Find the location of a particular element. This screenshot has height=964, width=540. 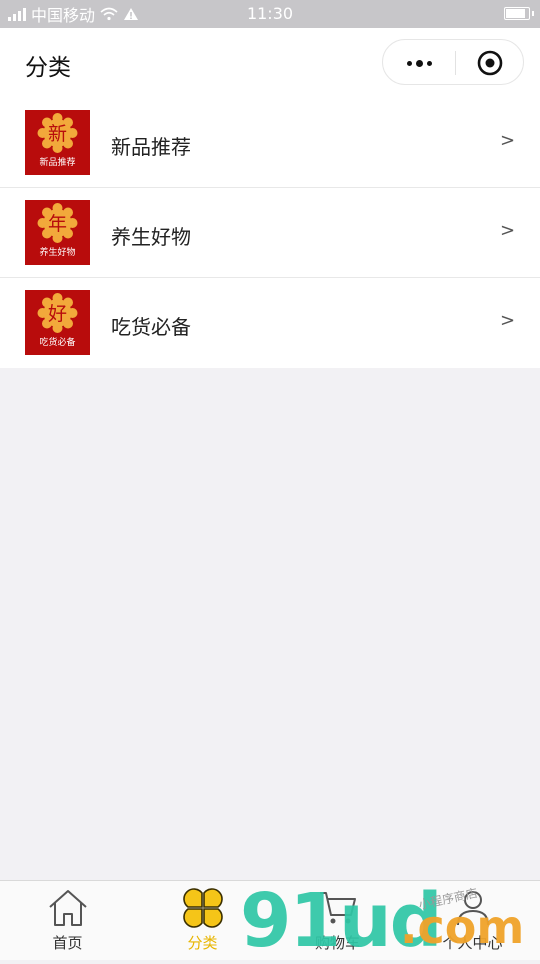

category-thumb: 好 吃货必备 is located at coordinates (57, 322).